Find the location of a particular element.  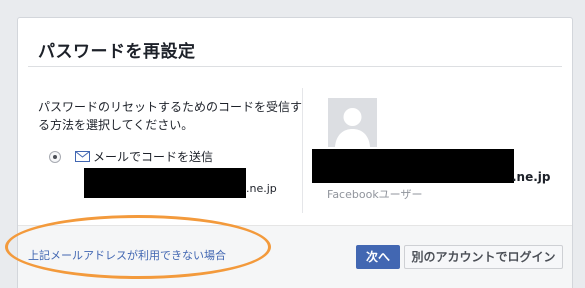

email-option-label: メールでコードを送信 is located at coordinates (153, 156).